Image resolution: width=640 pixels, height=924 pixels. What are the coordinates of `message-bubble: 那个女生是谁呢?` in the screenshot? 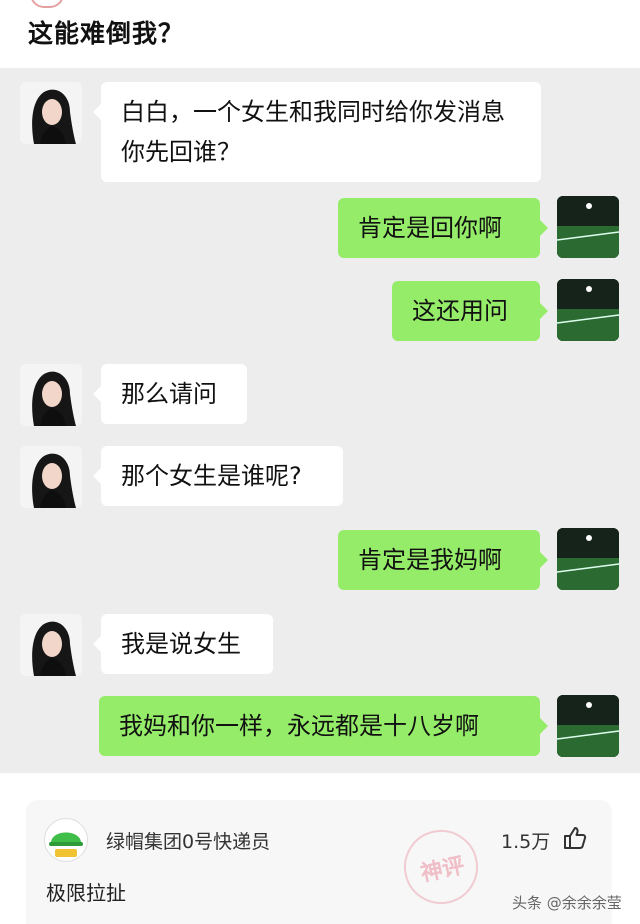 It's located at (218, 476).